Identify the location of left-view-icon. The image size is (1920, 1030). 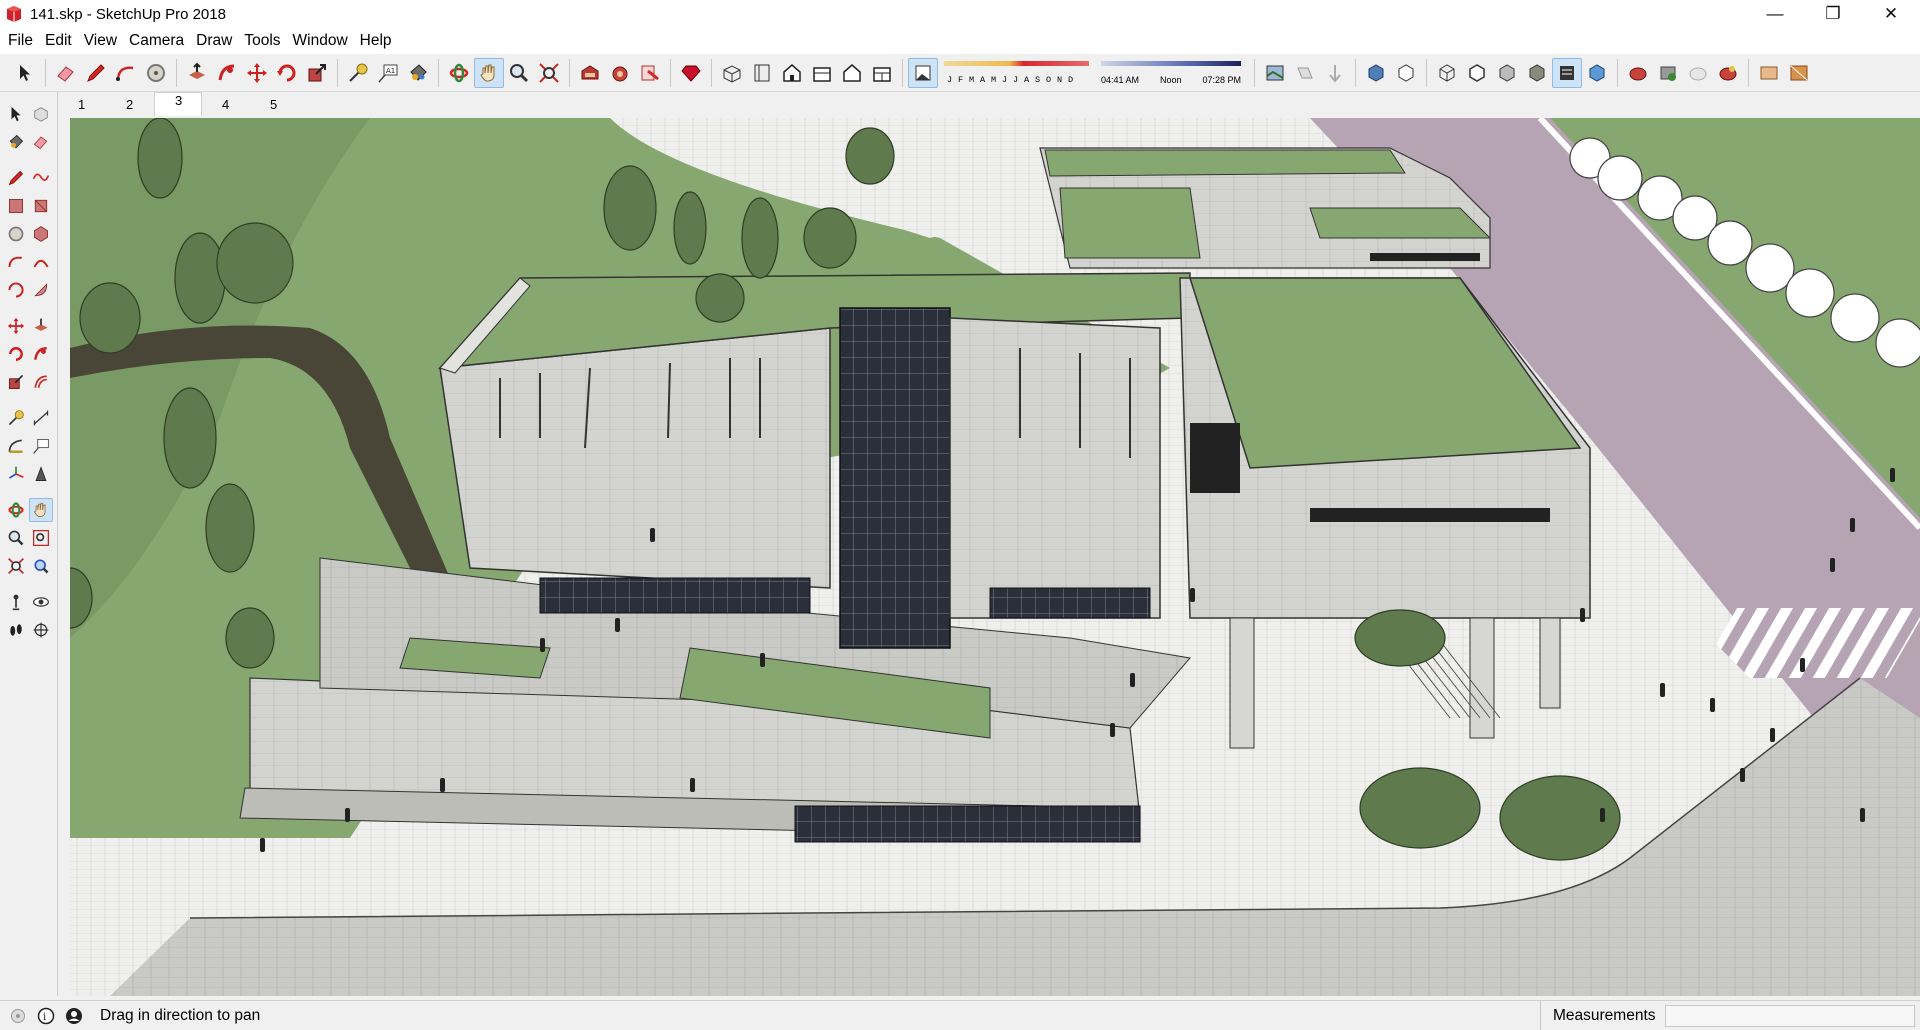
(882, 73).